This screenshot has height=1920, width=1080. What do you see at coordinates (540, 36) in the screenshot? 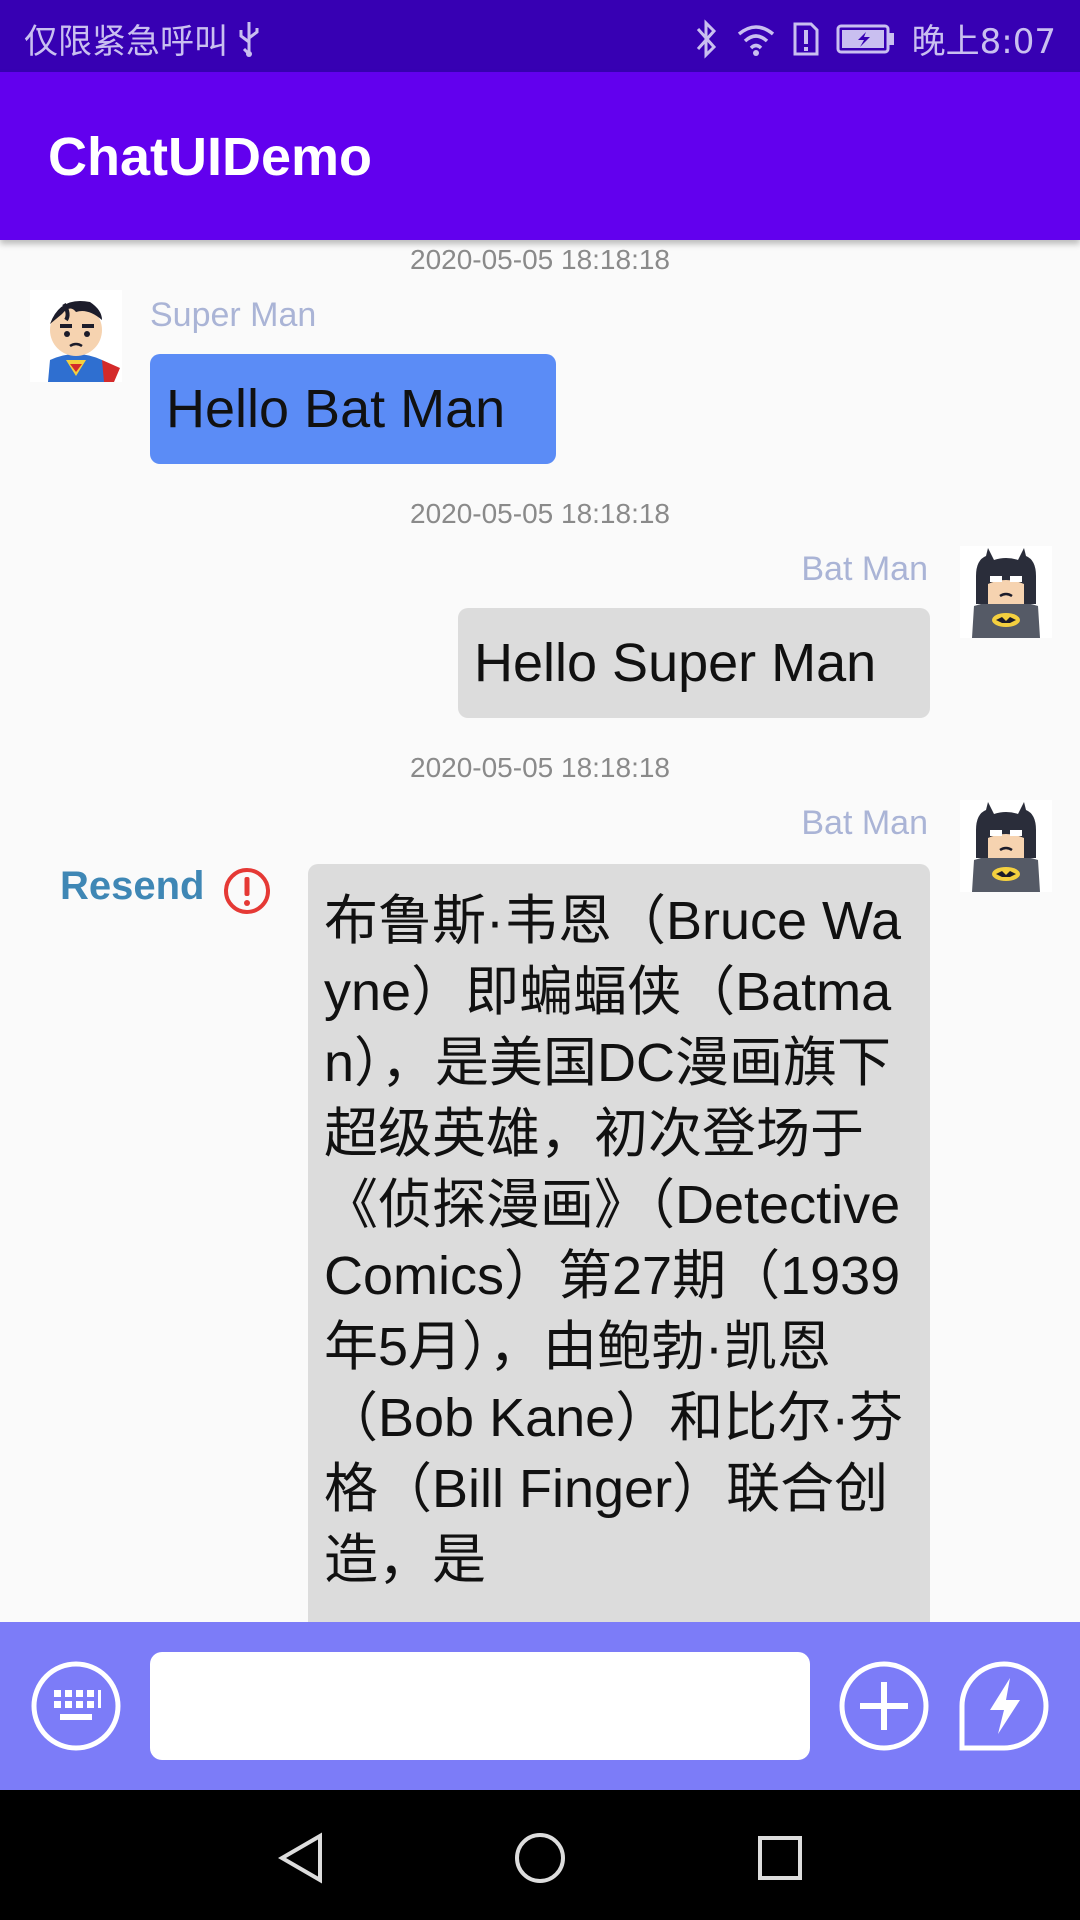
I see `status-bar: 仅限紧急呼叫 晚上8:07` at bounding box center [540, 36].